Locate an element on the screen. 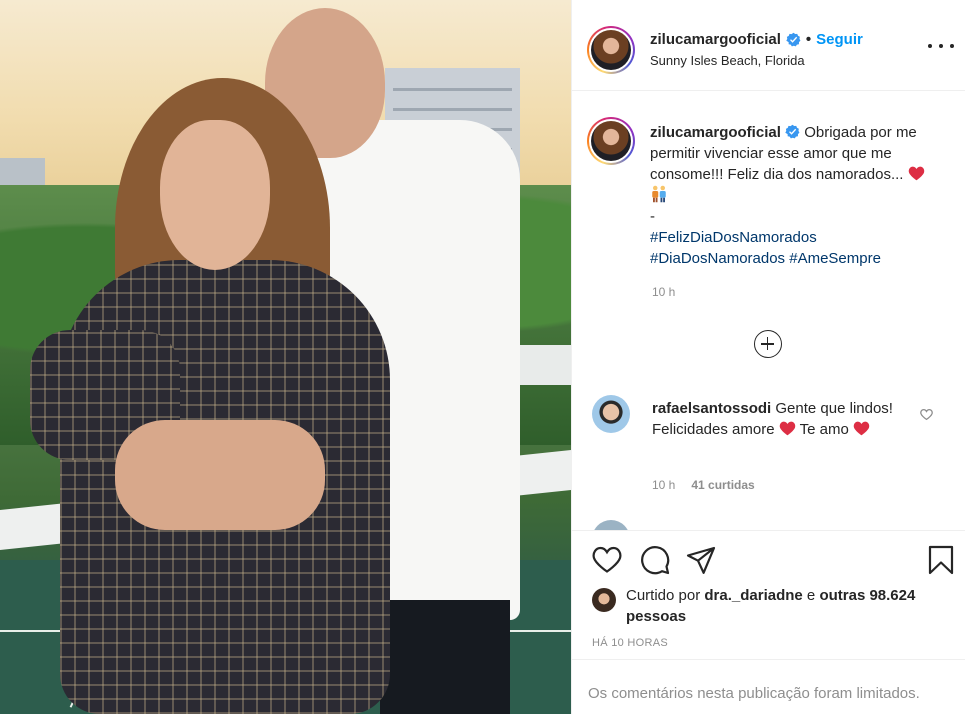 This screenshot has height=714, width=965. post-location: Sunny Isles Beach, Florida is located at coordinates (727, 60).